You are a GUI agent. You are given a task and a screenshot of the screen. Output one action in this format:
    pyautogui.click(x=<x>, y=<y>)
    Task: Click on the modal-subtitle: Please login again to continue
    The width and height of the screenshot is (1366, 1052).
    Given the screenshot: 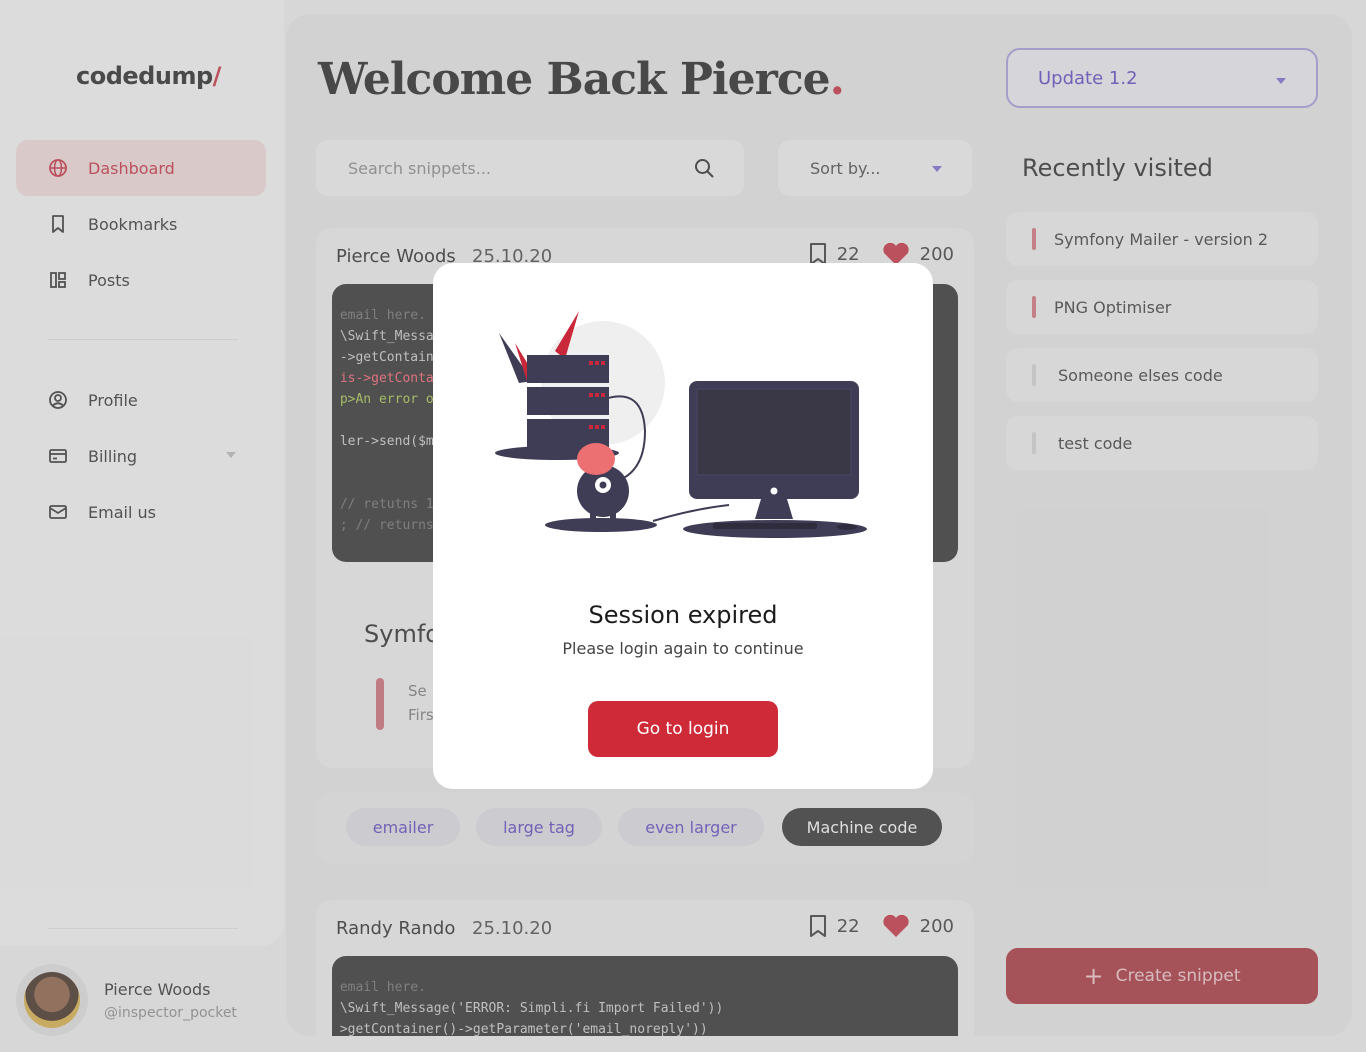 What is the action you would take?
    pyautogui.click(x=683, y=648)
    